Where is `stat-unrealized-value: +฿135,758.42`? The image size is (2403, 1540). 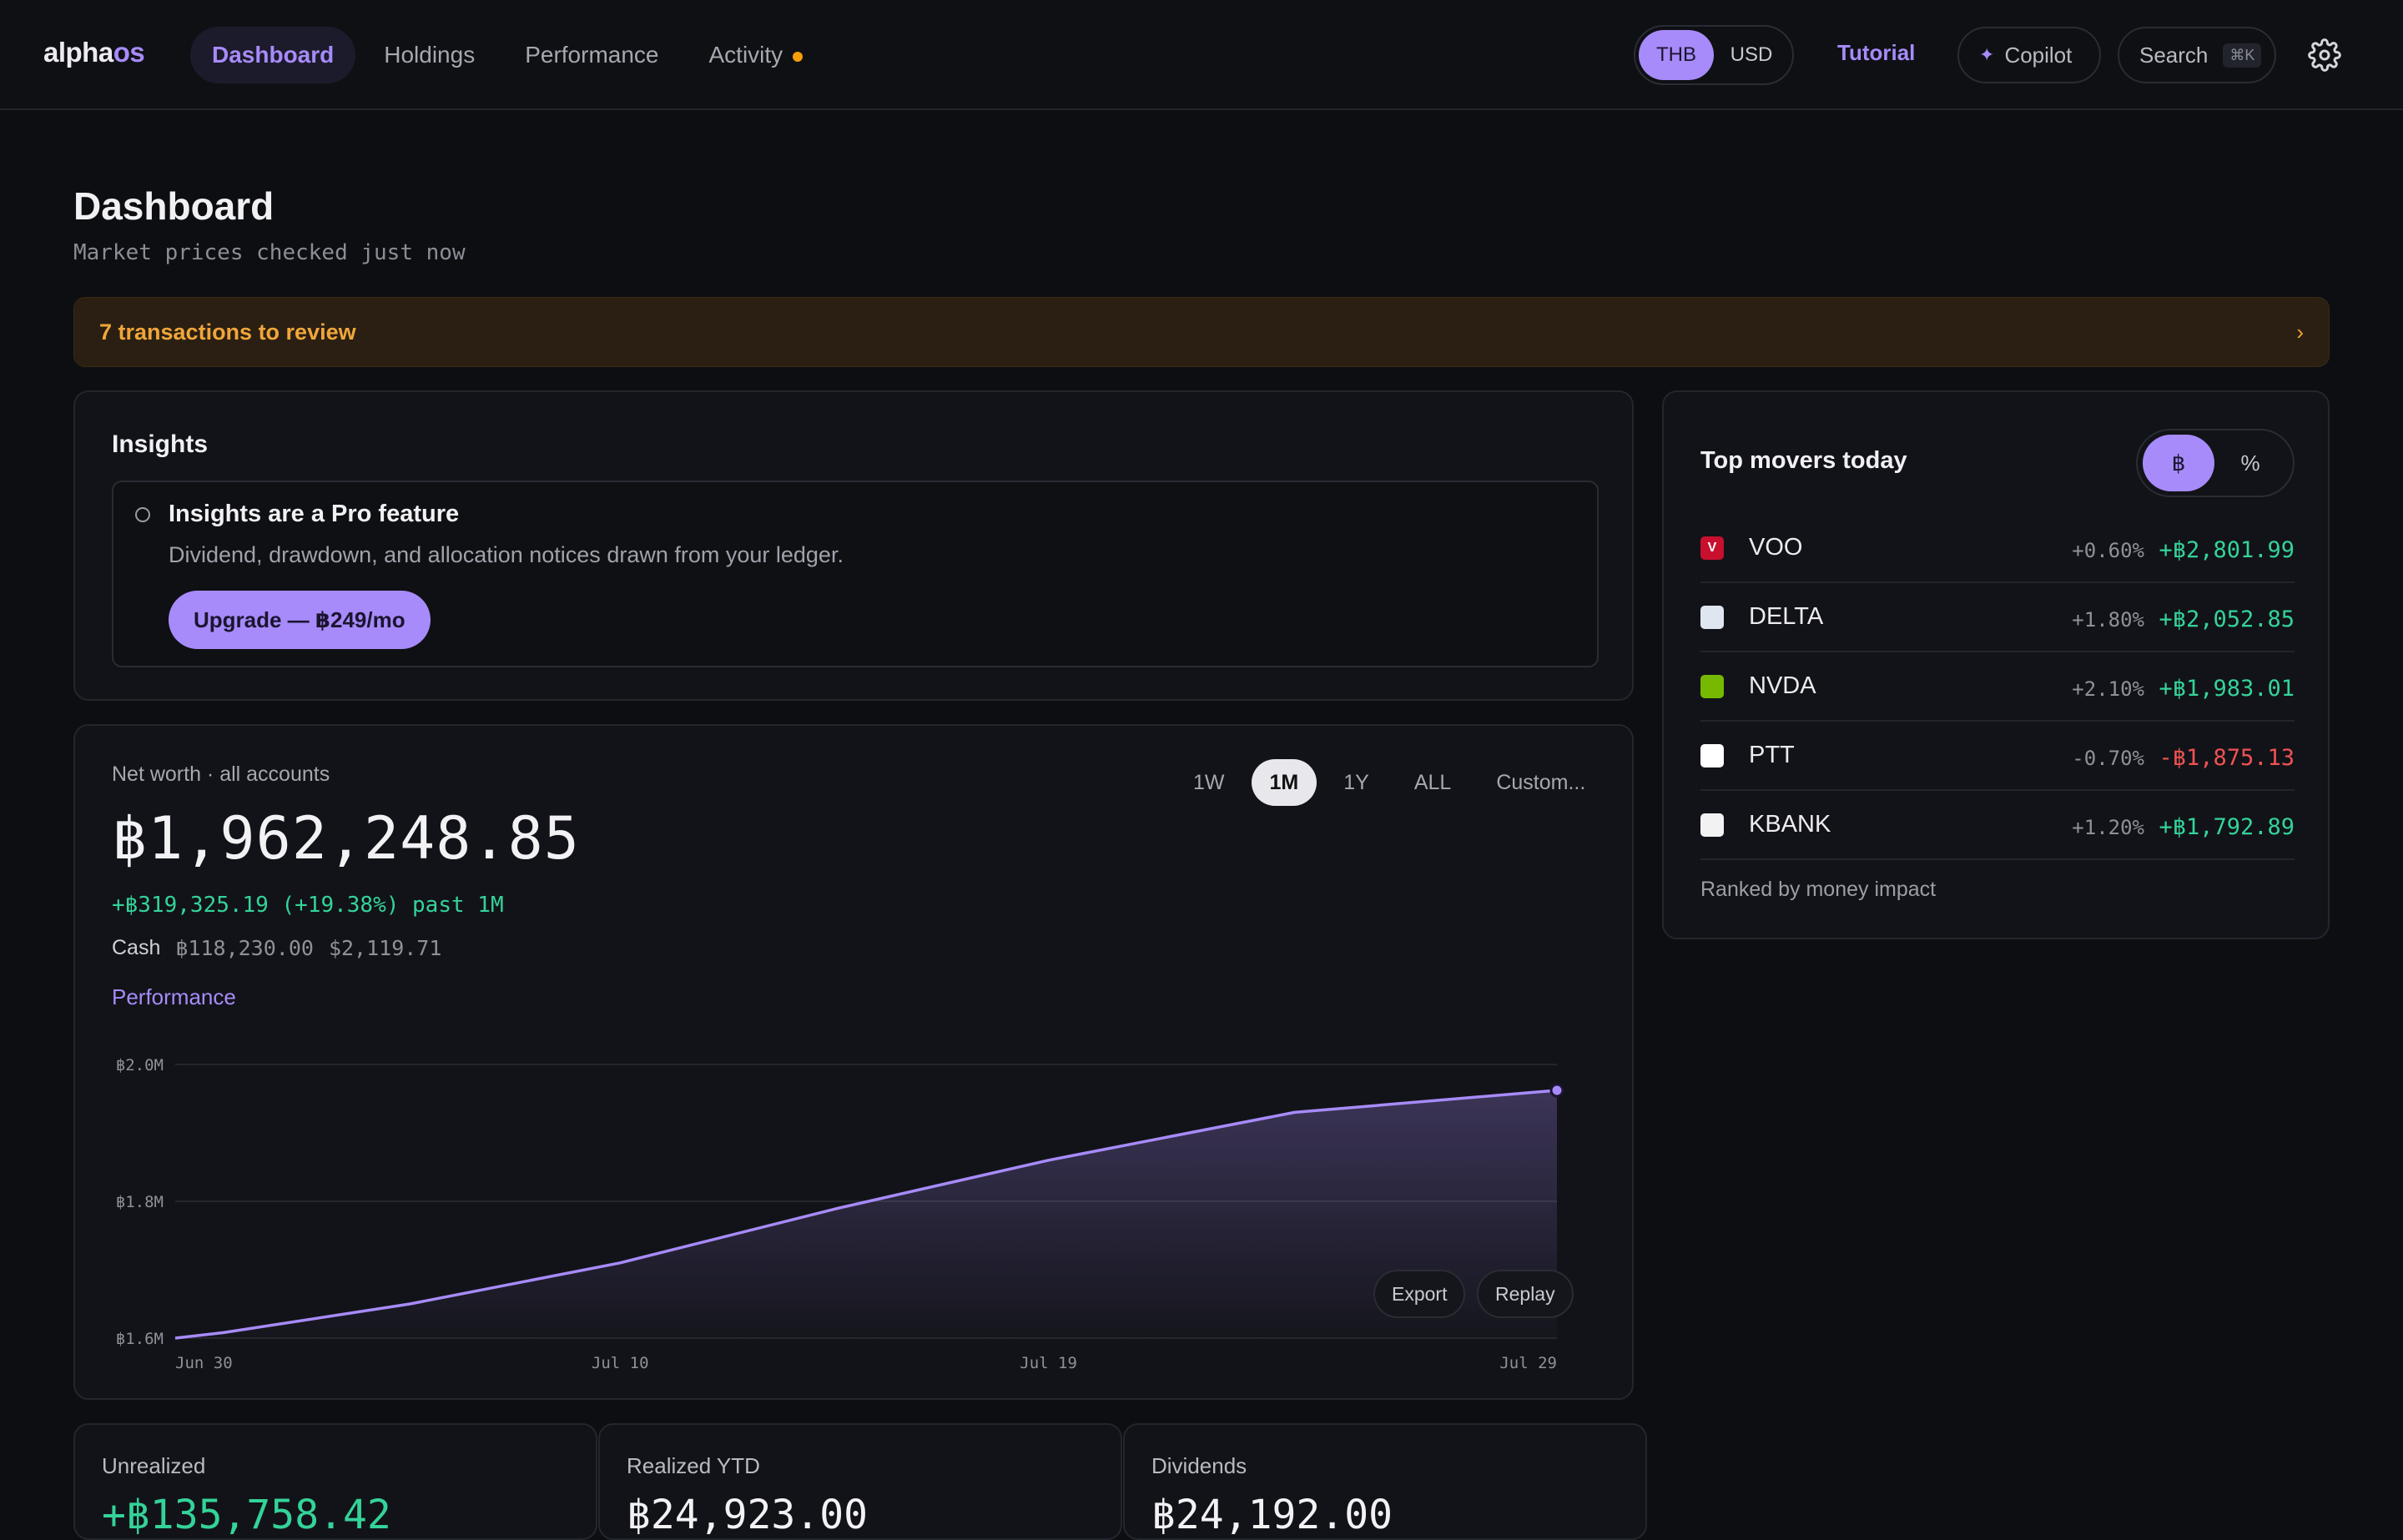 stat-unrealized-value: +฿135,758.42 is located at coordinates (247, 1515).